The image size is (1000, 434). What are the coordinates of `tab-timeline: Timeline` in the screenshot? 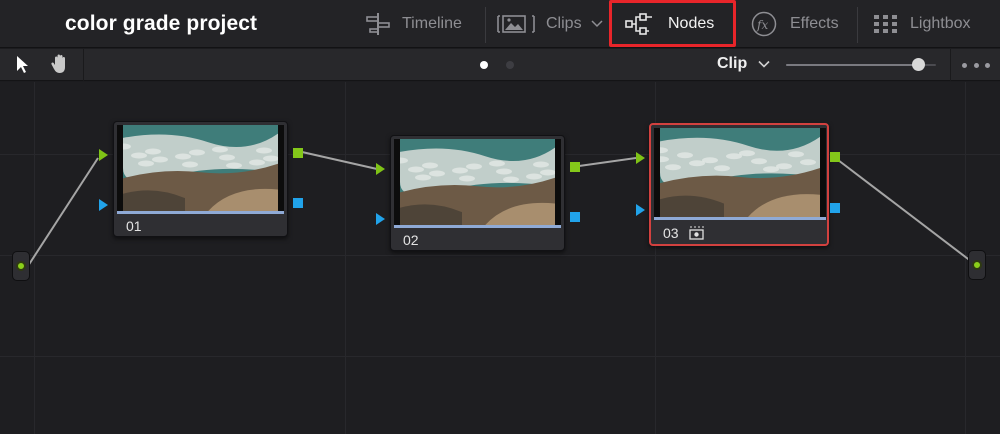 It's located at (413, 24).